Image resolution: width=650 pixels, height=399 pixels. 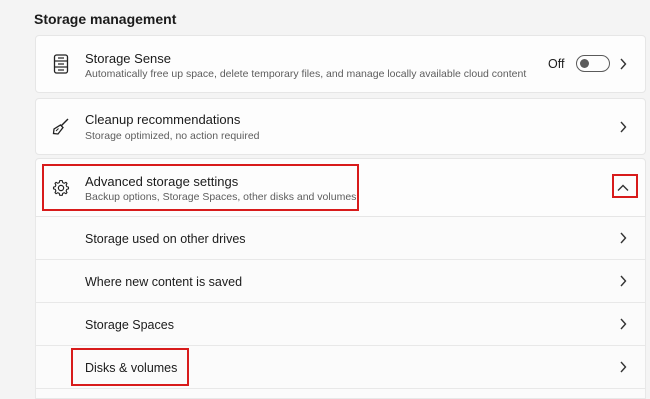 I want to click on advanced-title: Advanced storage settings, so click(x=162, y=181).